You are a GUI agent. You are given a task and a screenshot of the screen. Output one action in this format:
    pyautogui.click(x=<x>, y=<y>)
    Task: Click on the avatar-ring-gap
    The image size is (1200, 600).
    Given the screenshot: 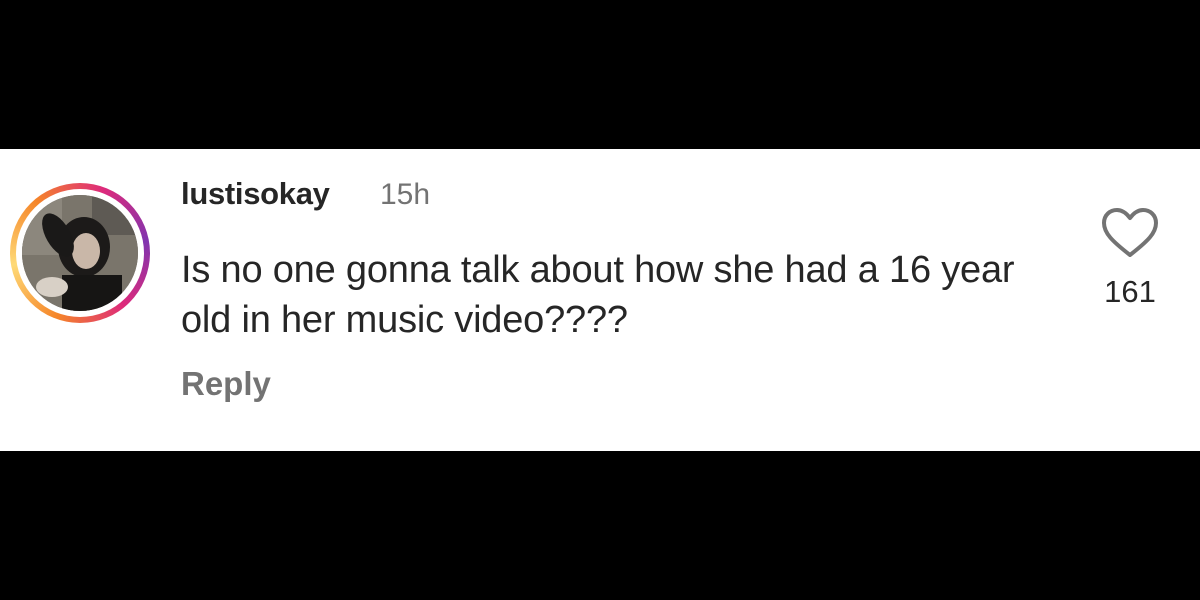 What is the action you would take?
    pyautogui.click(x=80, y=253)
    